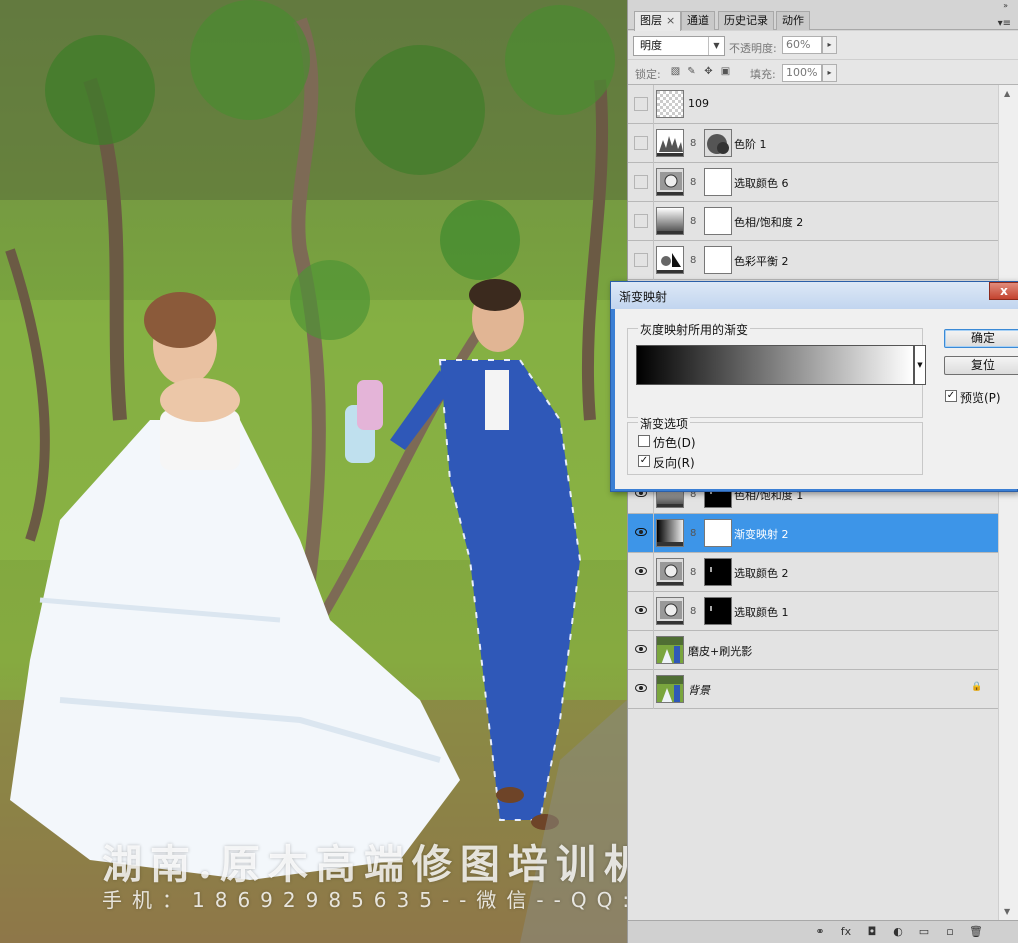  Describe the element at coordinates (720, 651) in the screenshot. I see `layer-name: 磨皮+刷光影` at that location.